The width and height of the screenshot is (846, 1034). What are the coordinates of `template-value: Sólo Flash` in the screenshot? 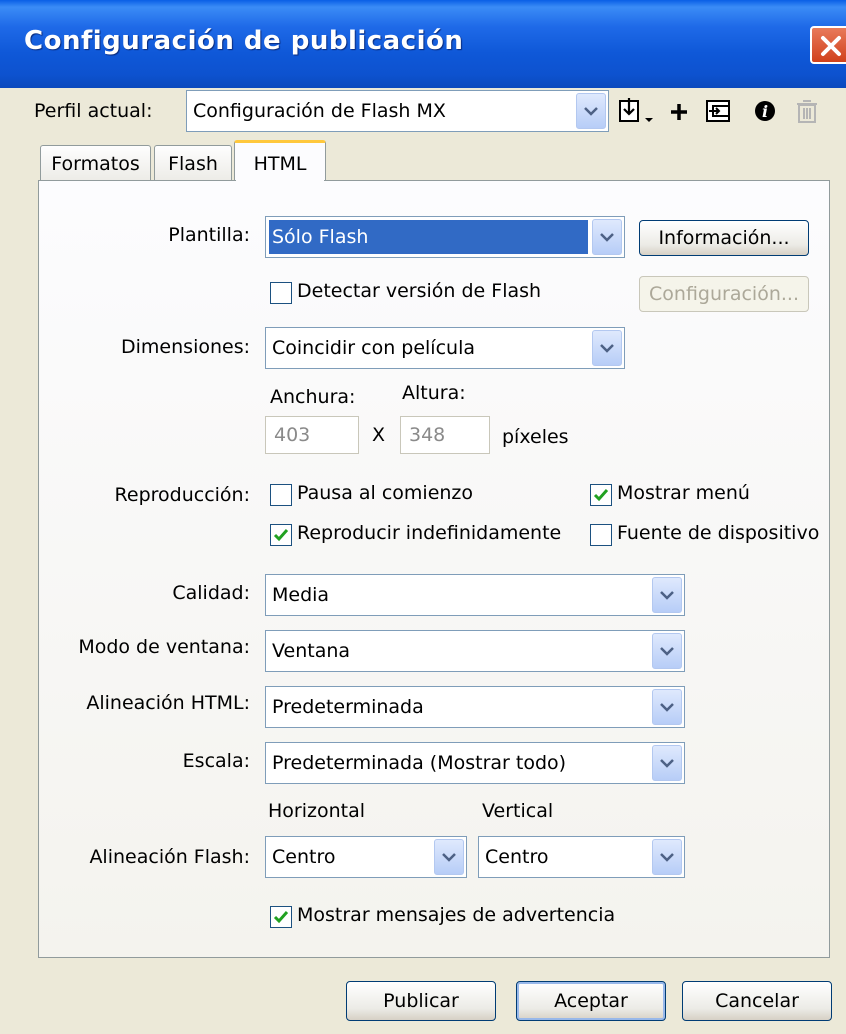 It's located at (320, 237).